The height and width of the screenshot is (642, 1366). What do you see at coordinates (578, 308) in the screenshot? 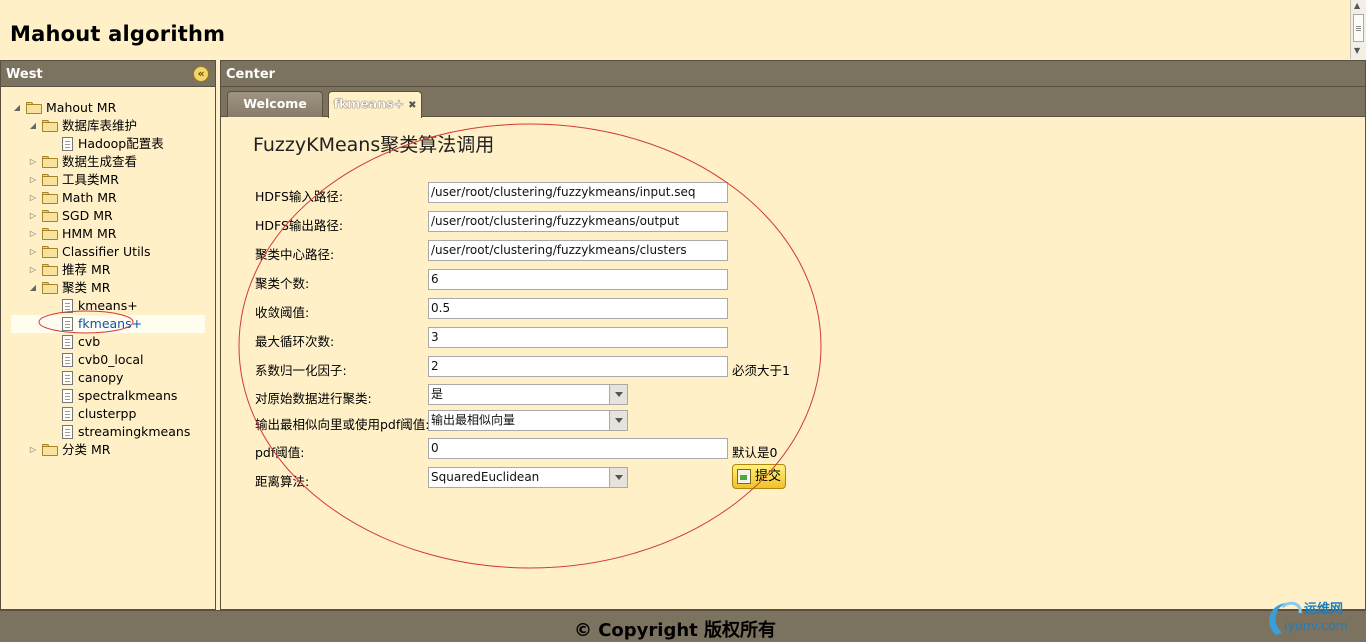
I see `convergence-field: 0.5` at bounding box center [578, 308].